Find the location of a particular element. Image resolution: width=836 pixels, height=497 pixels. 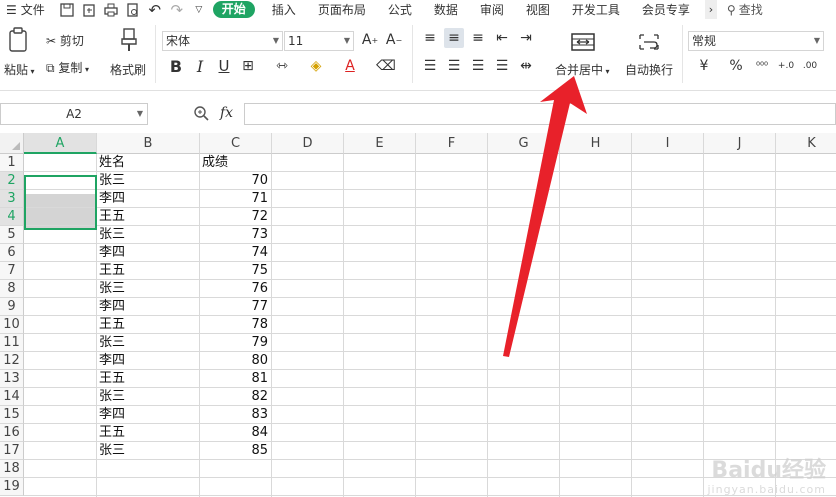

row-header-8: 8 is located at coordinates (12, 289).